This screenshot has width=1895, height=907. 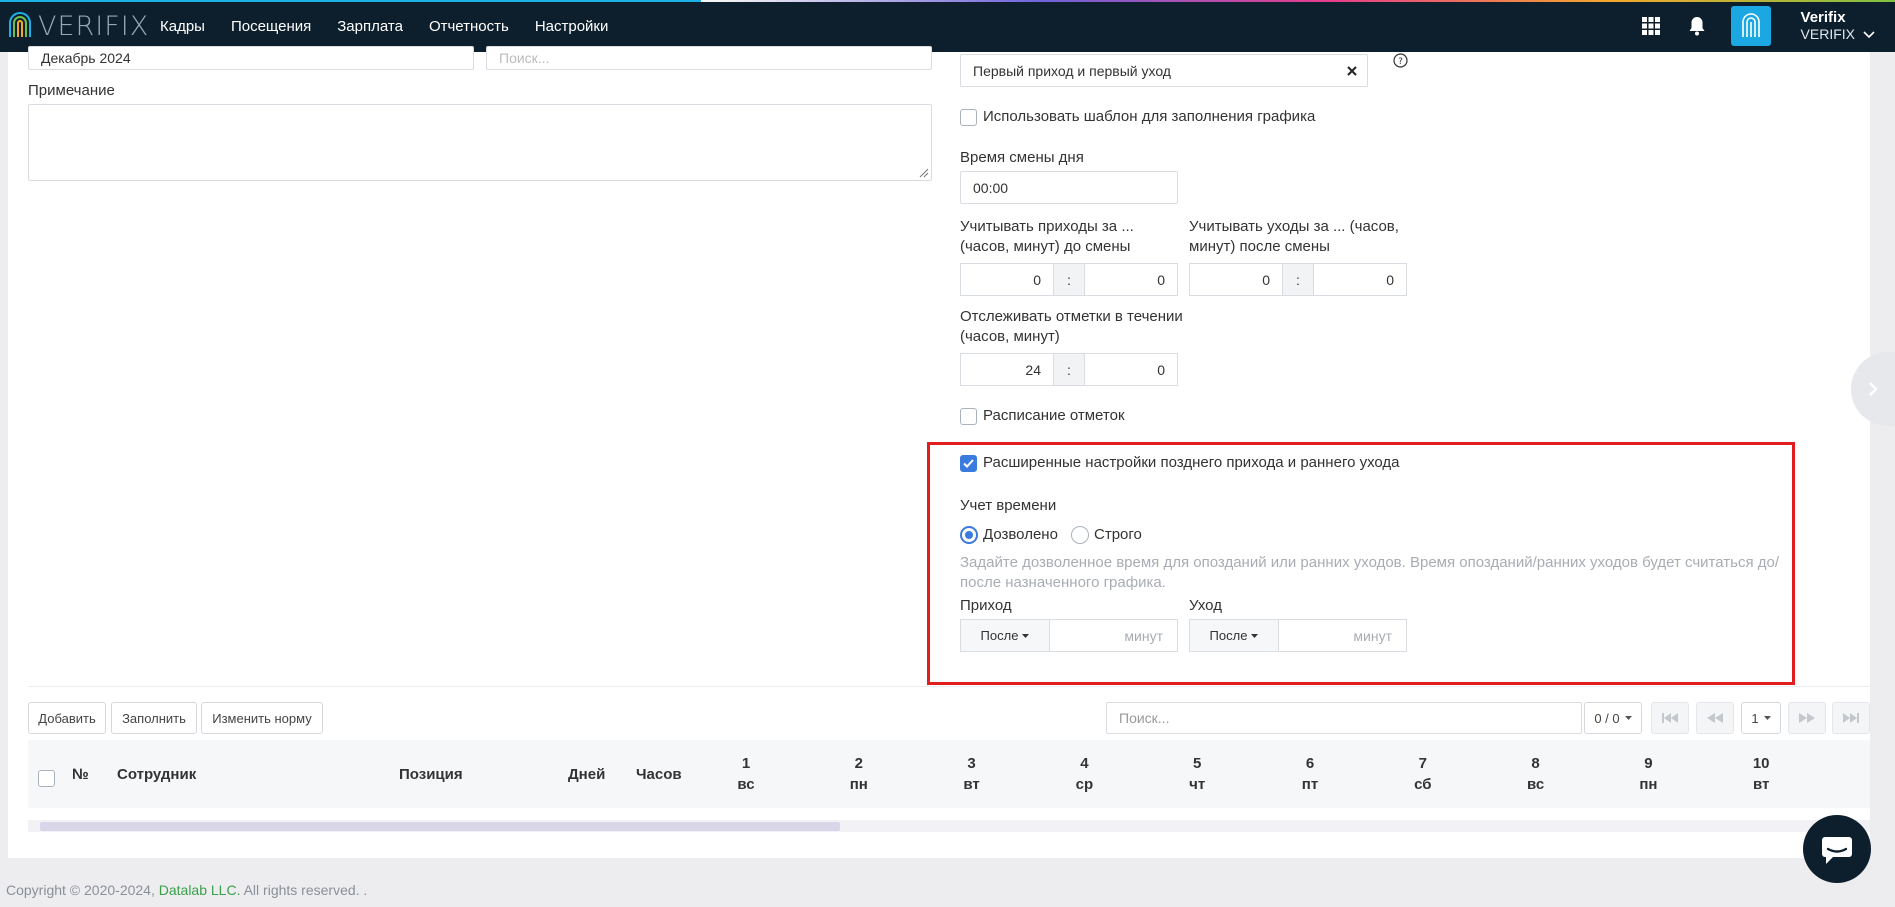 I want to click on chat-icon, so click(x=1837, y=850).